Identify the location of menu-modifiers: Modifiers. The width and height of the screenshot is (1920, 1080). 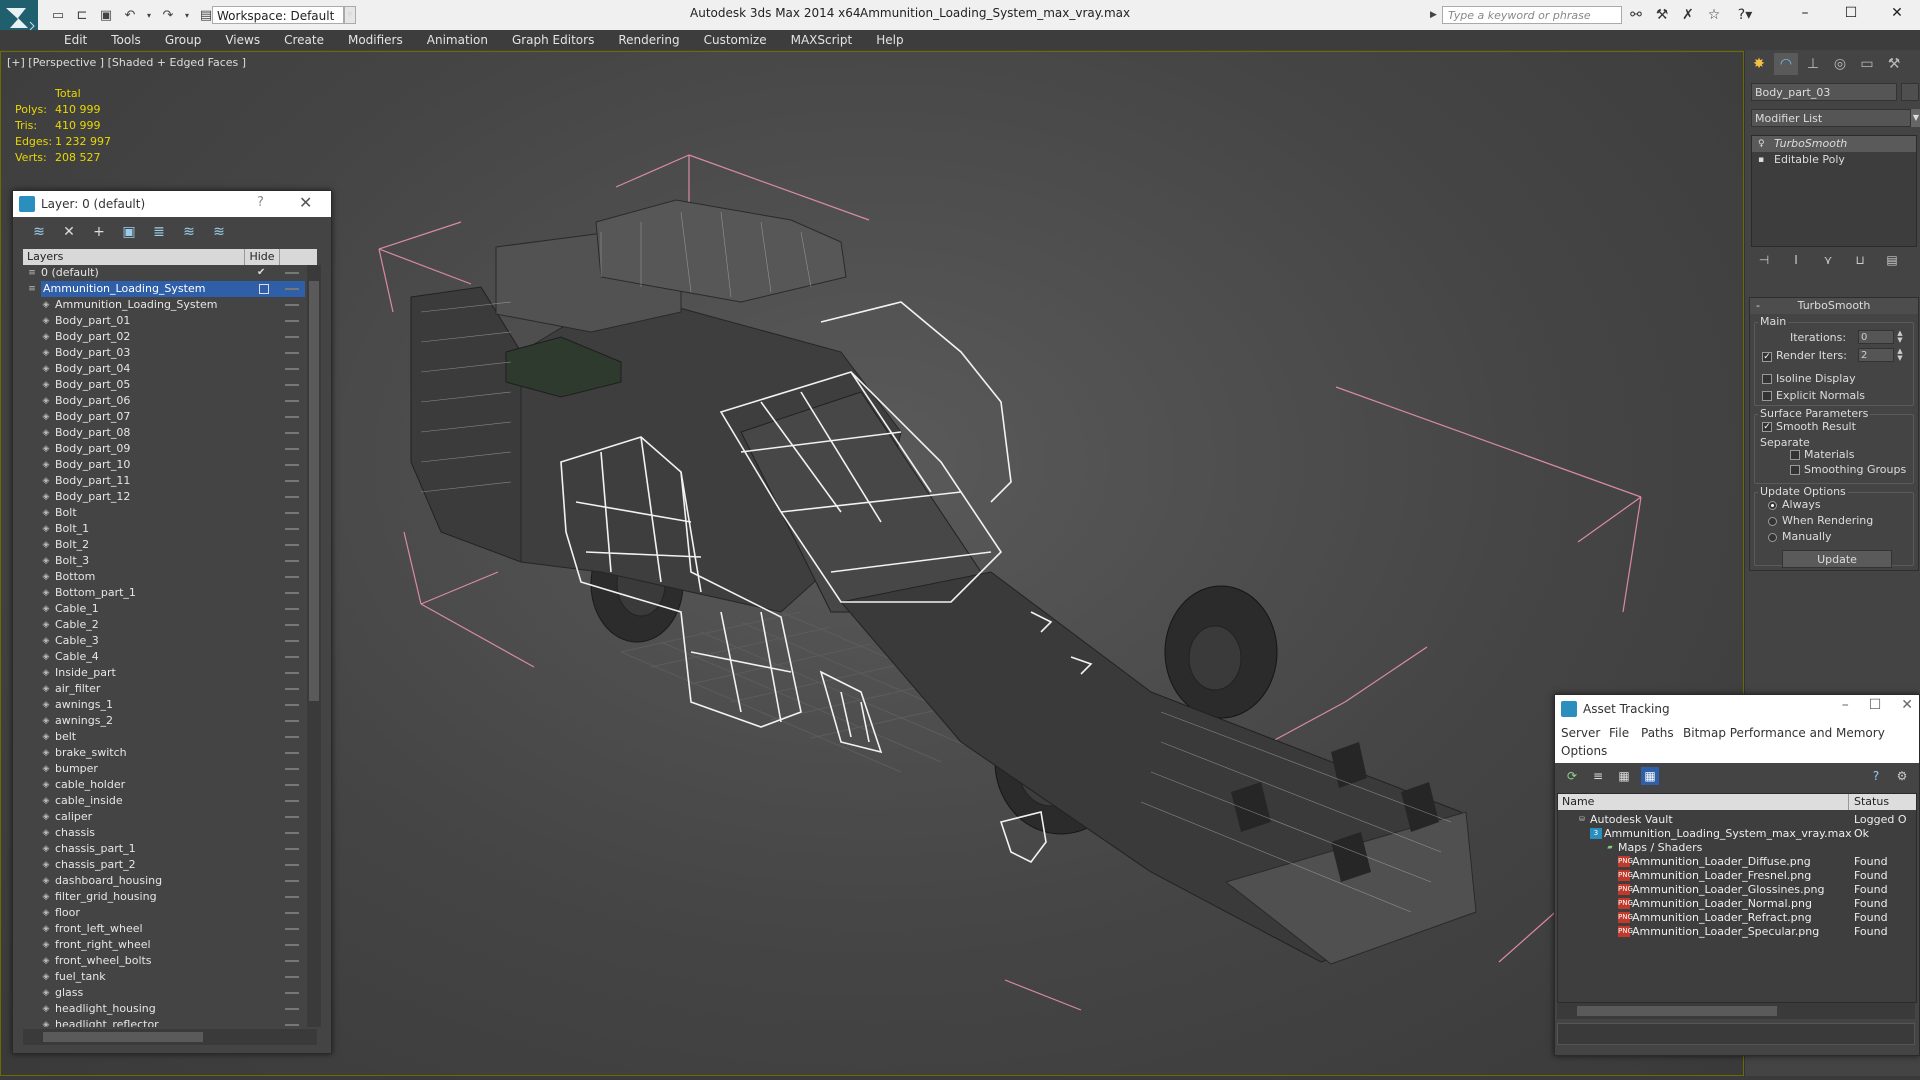
(375, 40).